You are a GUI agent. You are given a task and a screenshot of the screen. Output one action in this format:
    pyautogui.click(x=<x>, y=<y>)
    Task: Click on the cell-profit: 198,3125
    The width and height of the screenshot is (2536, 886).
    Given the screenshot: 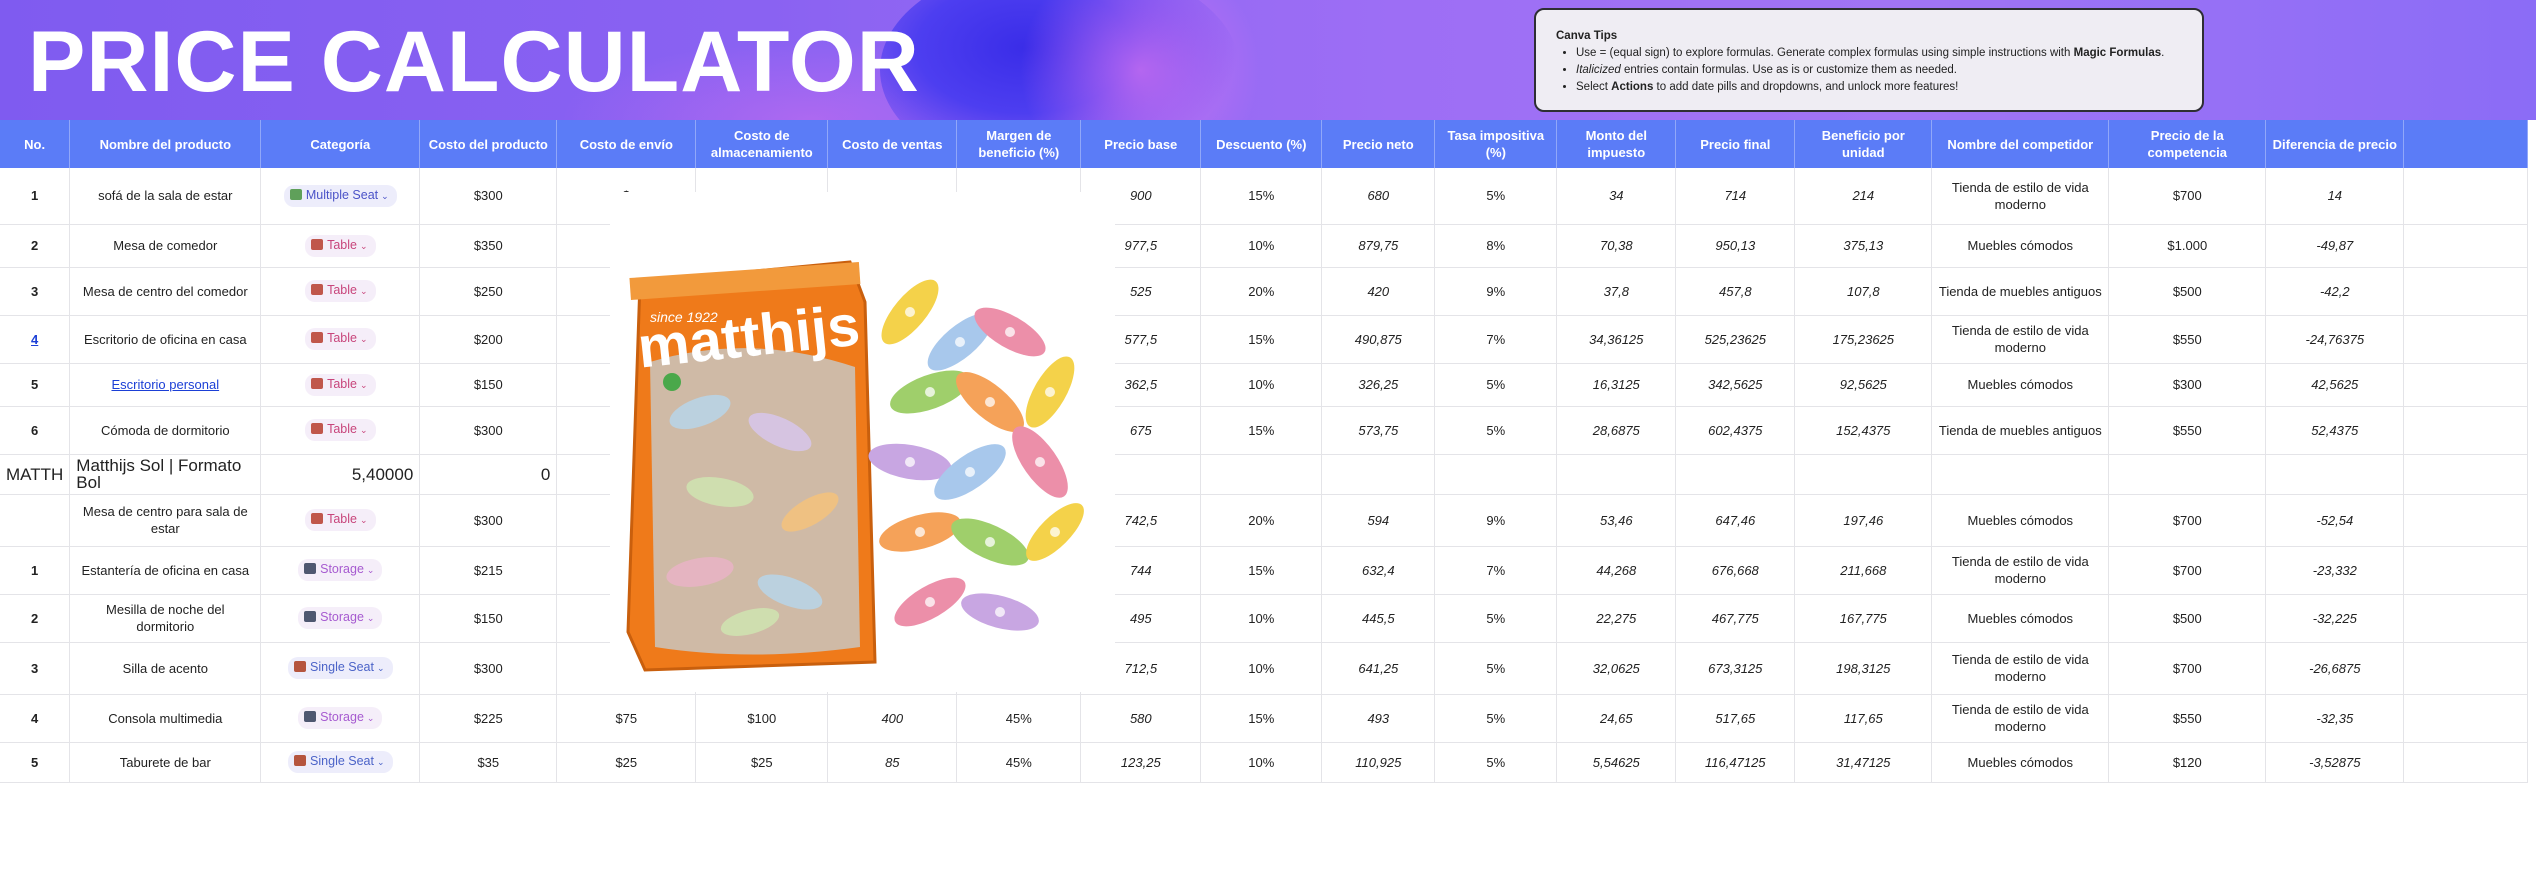 What is the action you would take?
    pyautogui.click(x=1863, y=668)
    